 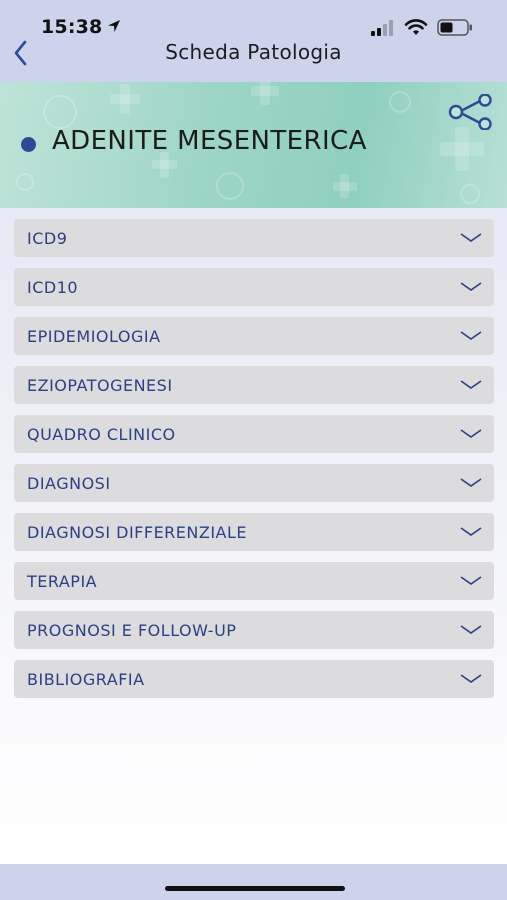 I want to click on section-label: PROGNOSI E FOLLOW-UP, so click(x=132, y=630).